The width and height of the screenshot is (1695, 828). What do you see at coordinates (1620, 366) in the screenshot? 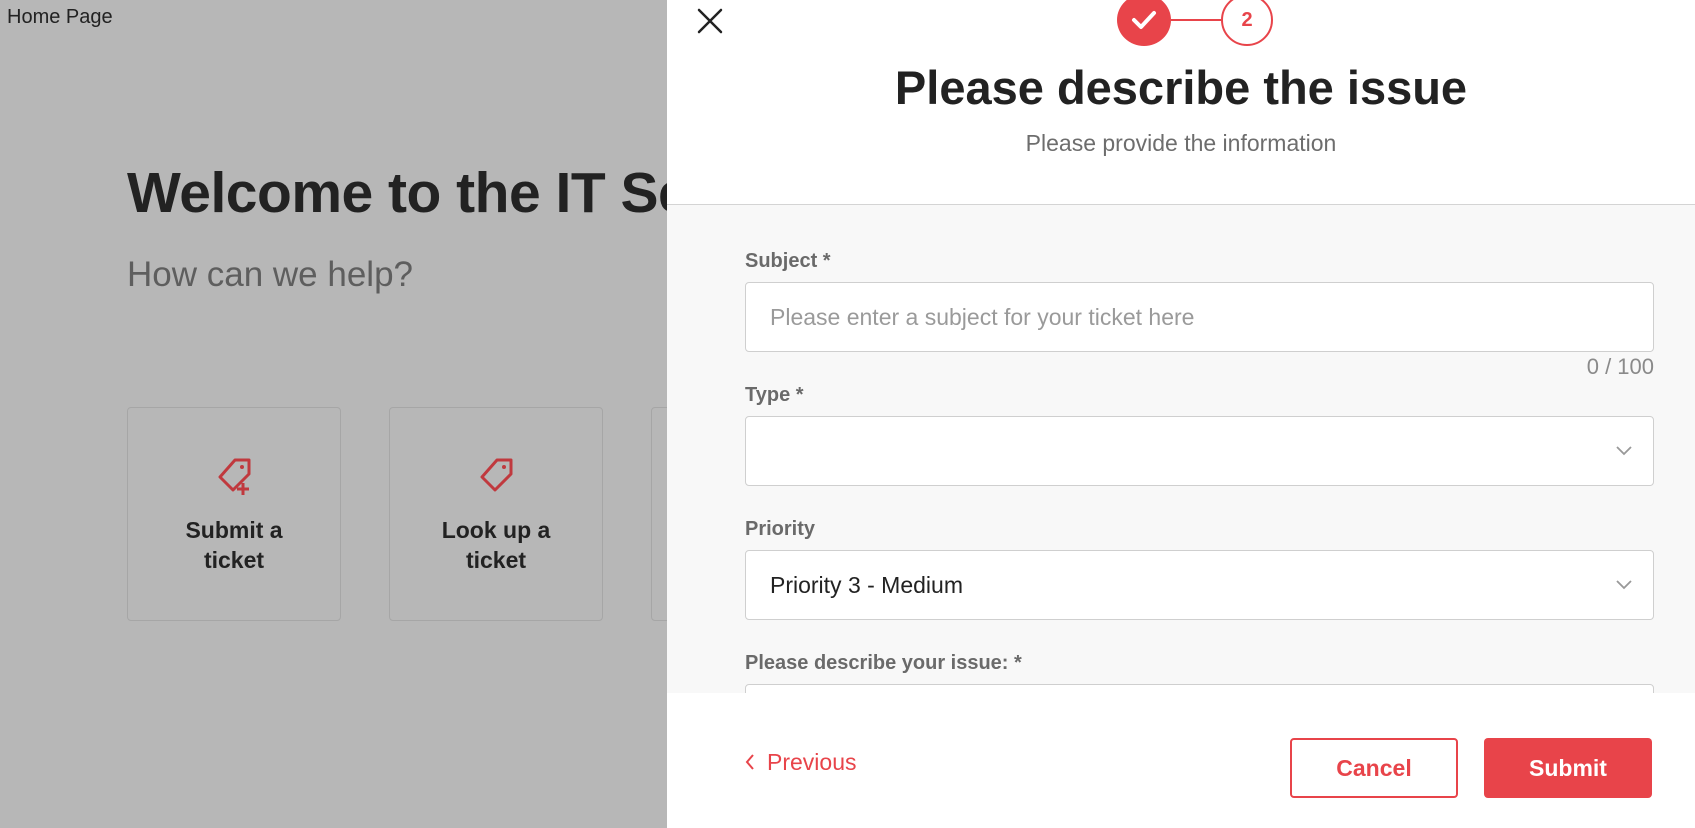
I see `subject-char-counter: 0 / 100` at bounding box center [1620, 366].